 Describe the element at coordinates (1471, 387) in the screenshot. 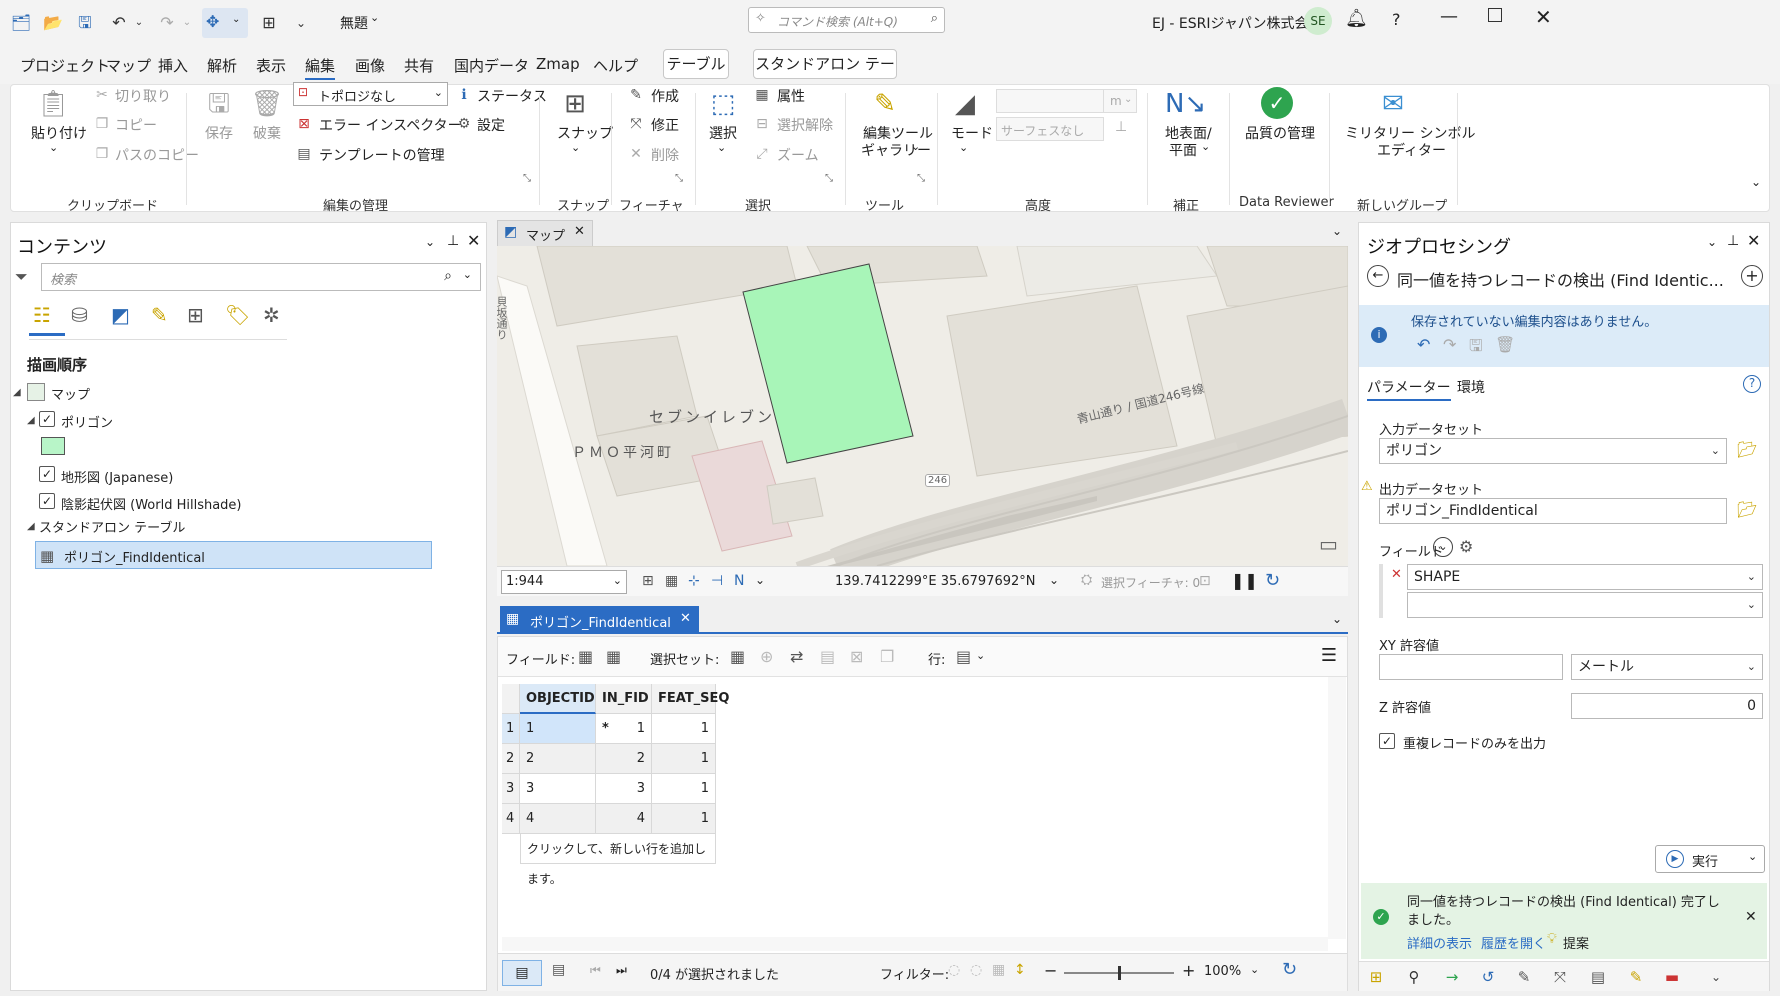

I see `tab-environments: 環境` at that location.